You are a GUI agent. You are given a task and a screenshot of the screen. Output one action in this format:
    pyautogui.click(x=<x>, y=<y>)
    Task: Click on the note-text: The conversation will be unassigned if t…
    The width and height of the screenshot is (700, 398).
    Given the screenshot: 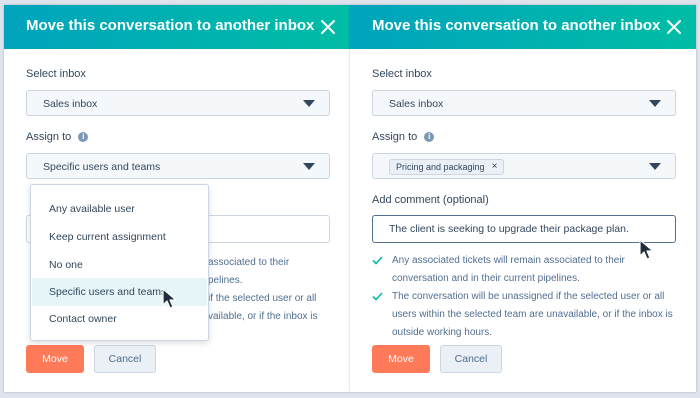 What is the action you would take?
    pyautogui.click(x=532, y=314)
    